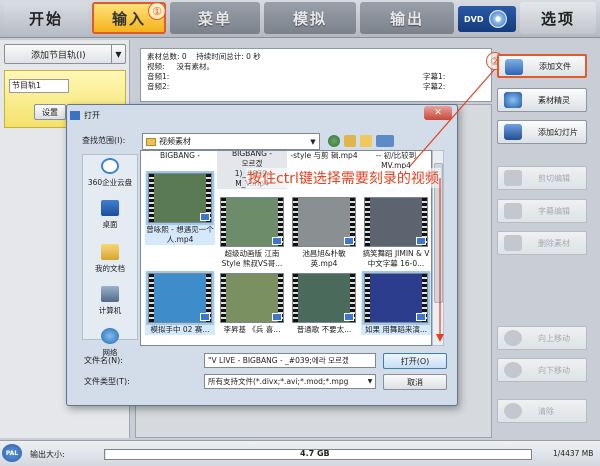 The height and width of the screenshot is (466, 600). What do you see at coordinates (452, 118) in the screenshot?
I see `arrow-to-add-file` at bounding box center [452, 118].